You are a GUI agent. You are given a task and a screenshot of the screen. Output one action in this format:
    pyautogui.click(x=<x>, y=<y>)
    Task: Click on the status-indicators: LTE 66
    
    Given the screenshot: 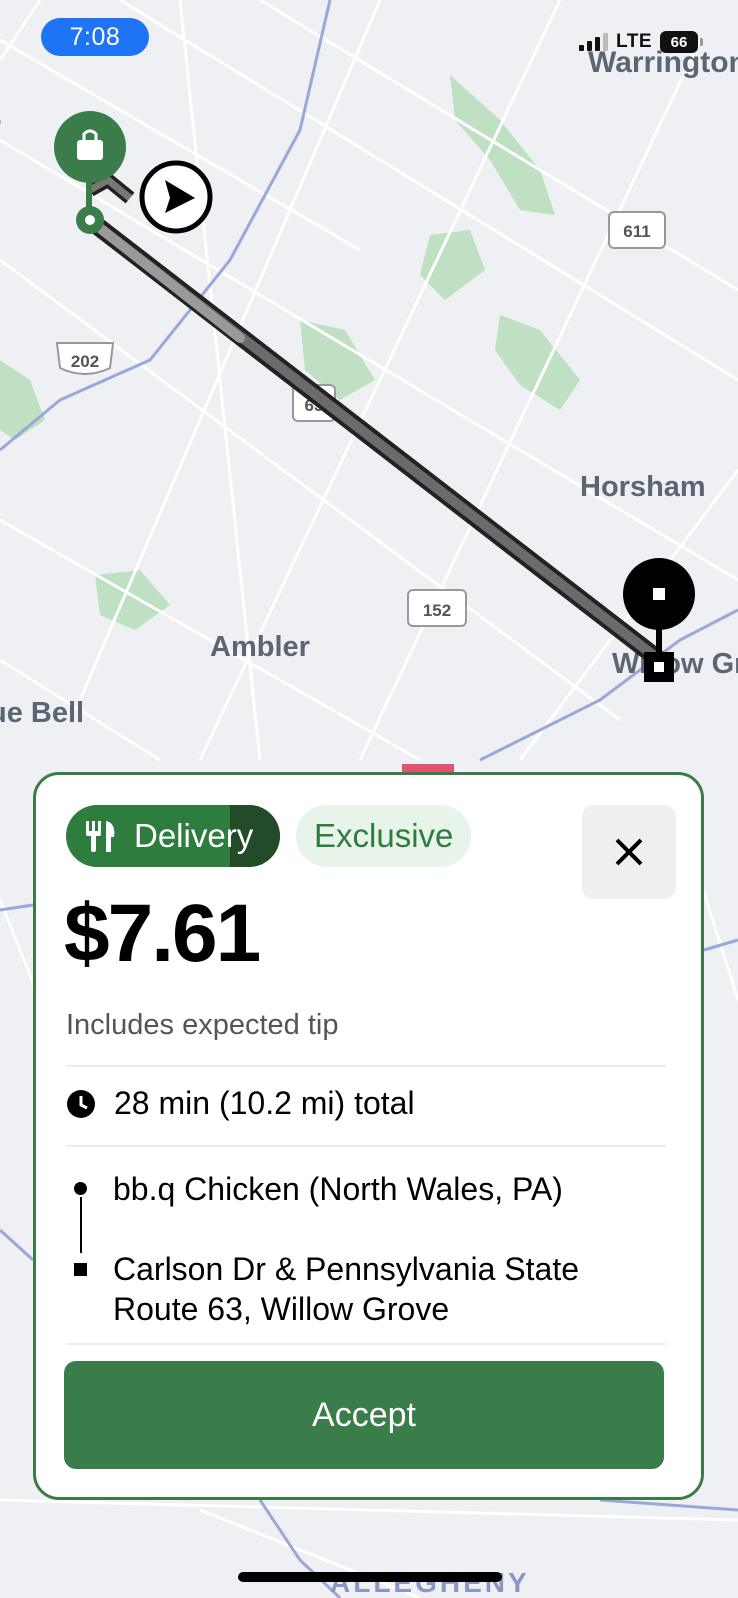 What is the action you would take?
    pyautogui.click(x=641, y=42)
    